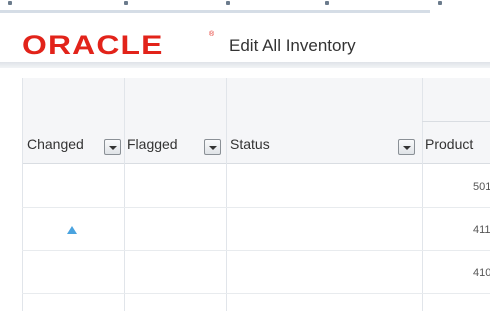 This screenshot has height=311, width=490. I want to click on column-group-divider, so click(456, 121).